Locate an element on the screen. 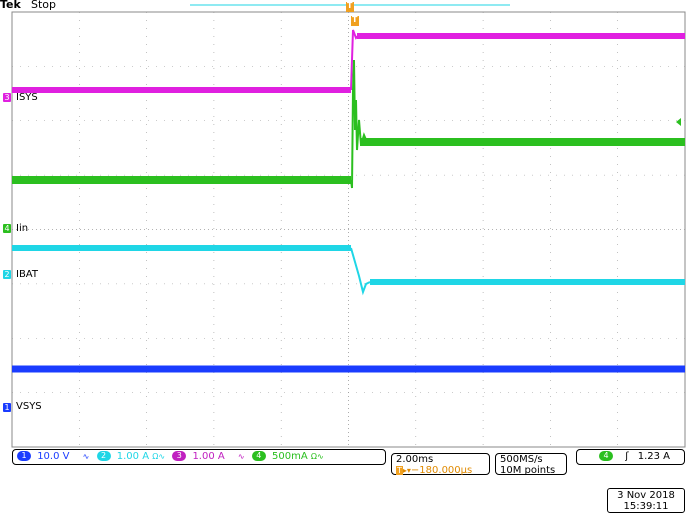  ch4-badge: 4 is located at coordinates (258, 456).